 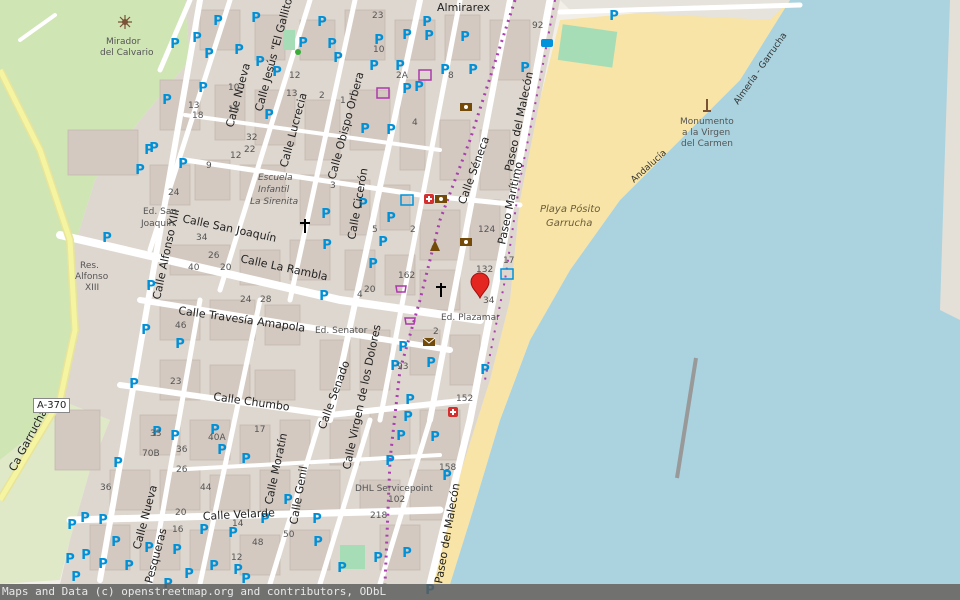 What do you see at coordinates (209, 166) in the screenshot?
I see `house-number: 9` at bounding box center [209, 166].